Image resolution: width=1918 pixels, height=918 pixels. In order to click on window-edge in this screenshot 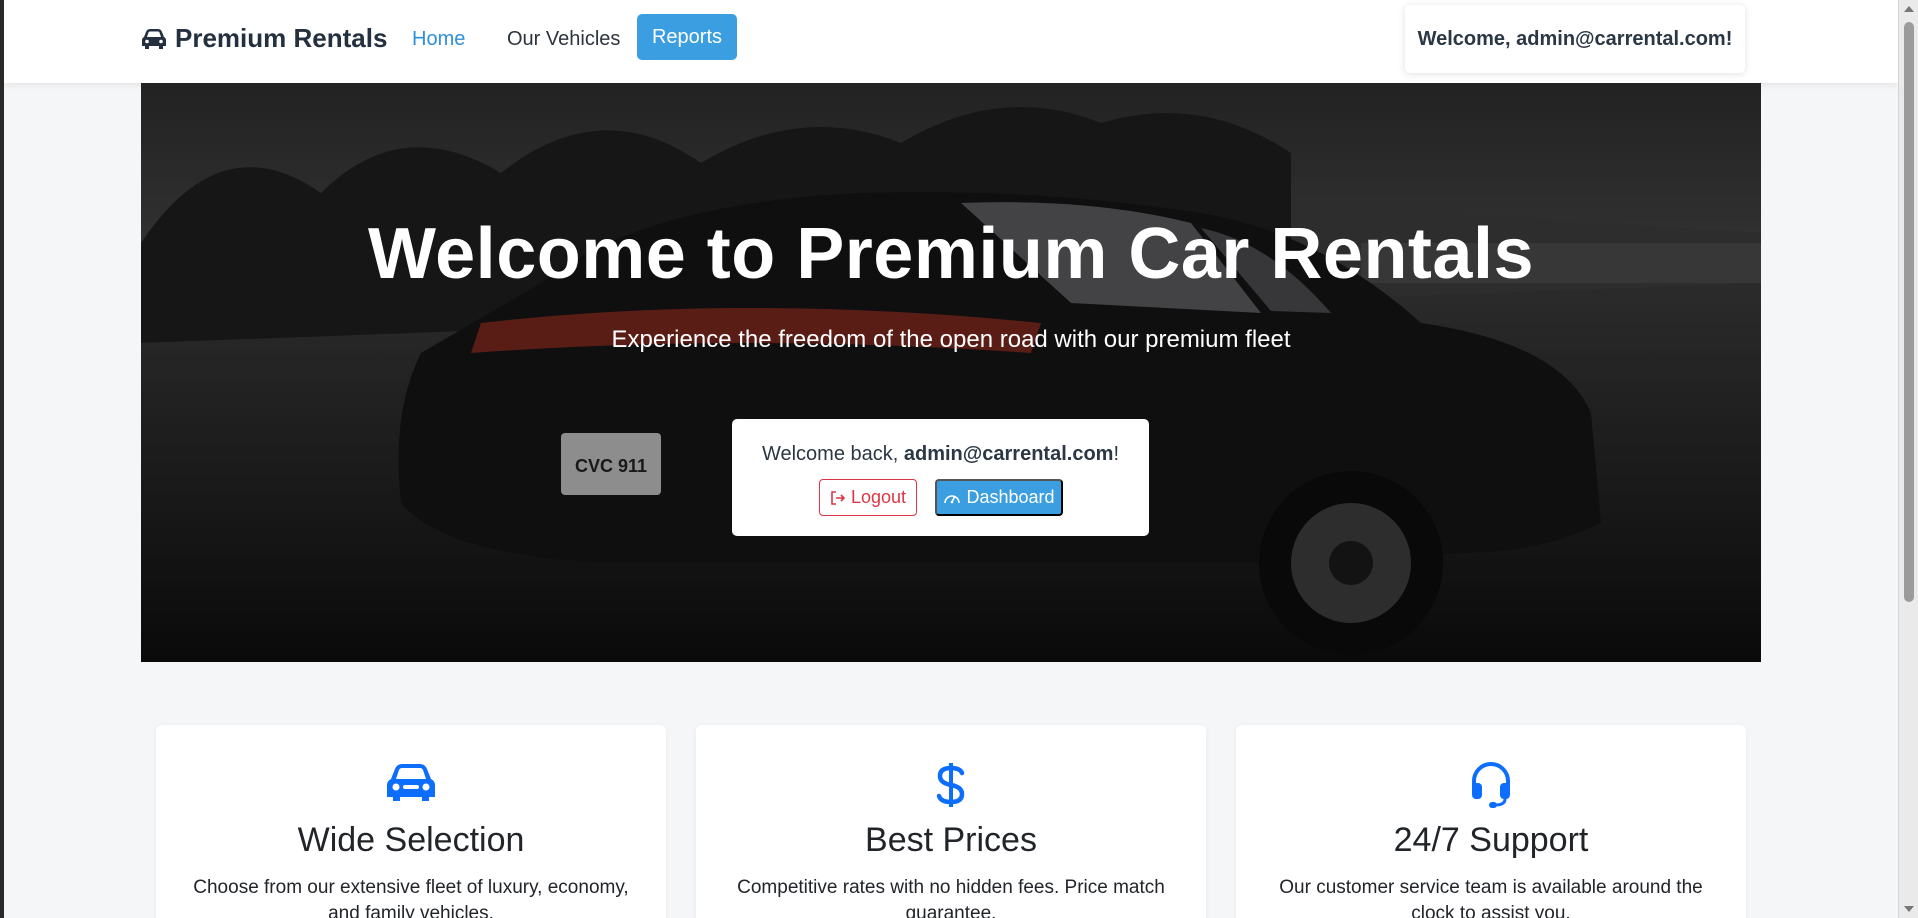, I will do `click(2, 459)`.